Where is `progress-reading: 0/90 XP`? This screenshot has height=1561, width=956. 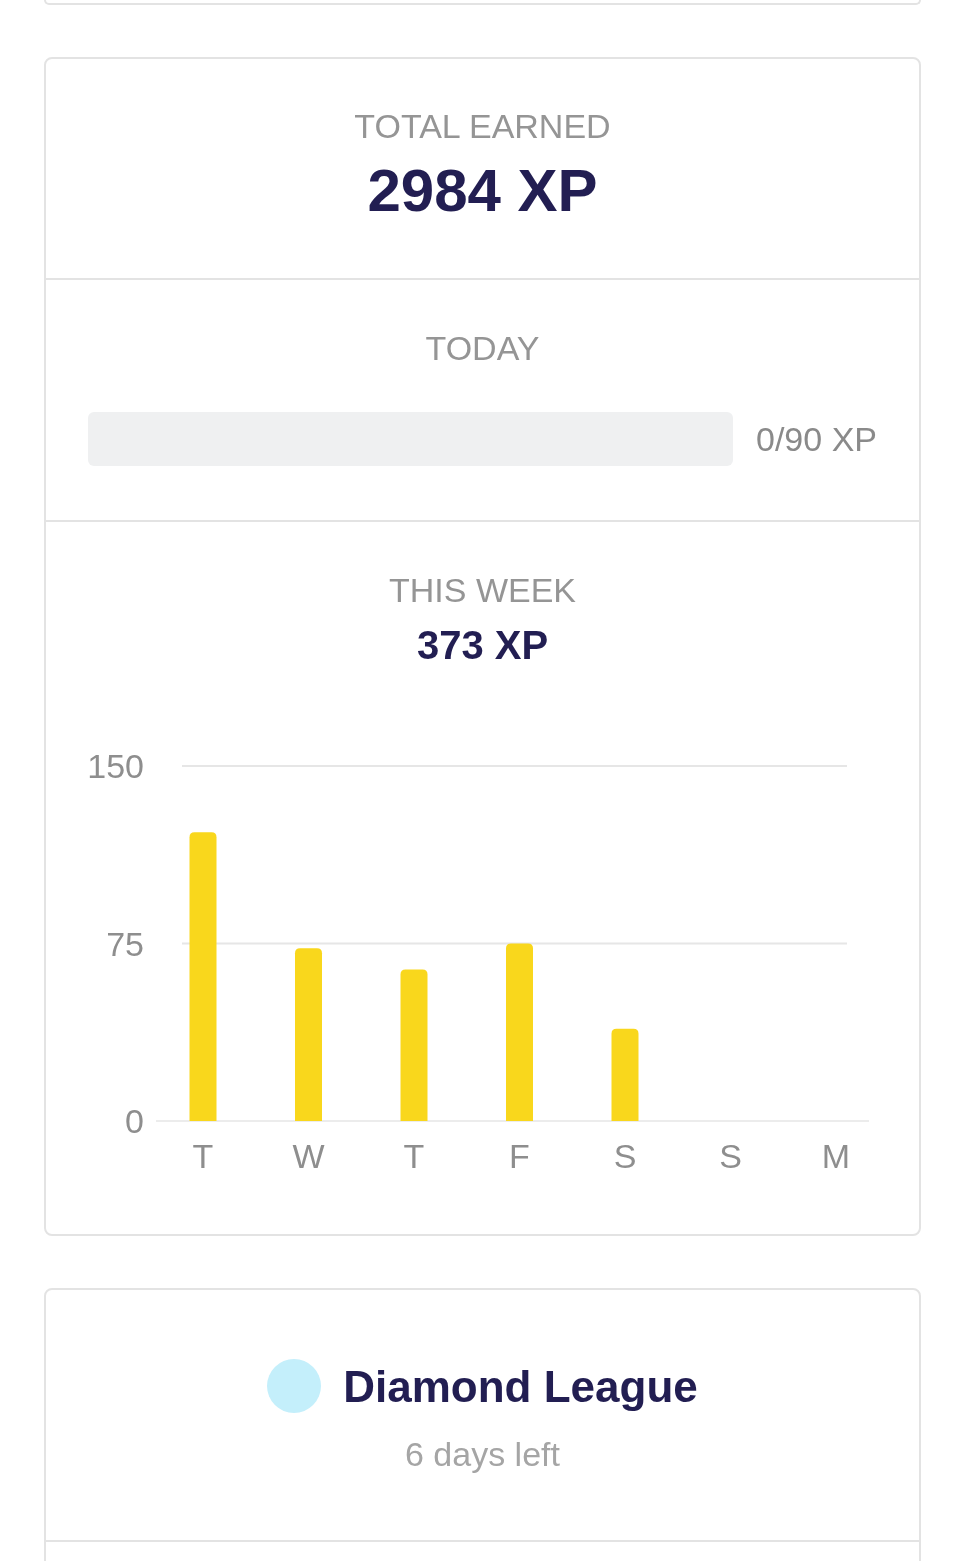 progress-reading: 0/90 XP is located at coordinates (816, 439).